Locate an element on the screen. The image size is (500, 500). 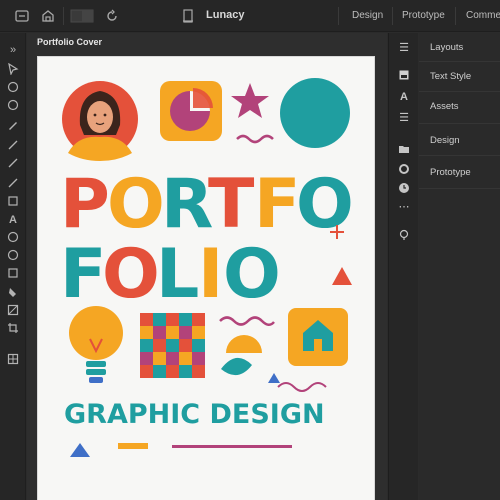
letter-o3: O is located at coordinates (131, 274).